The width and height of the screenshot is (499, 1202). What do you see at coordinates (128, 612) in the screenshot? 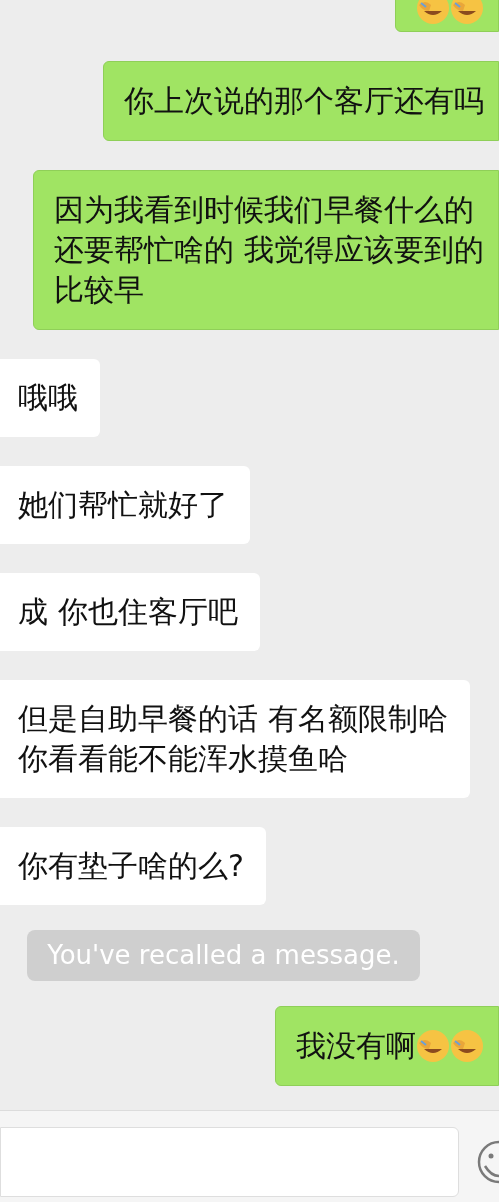
I see `message-text: 成 你也住客厅吧` at bounding box center [128, 612].